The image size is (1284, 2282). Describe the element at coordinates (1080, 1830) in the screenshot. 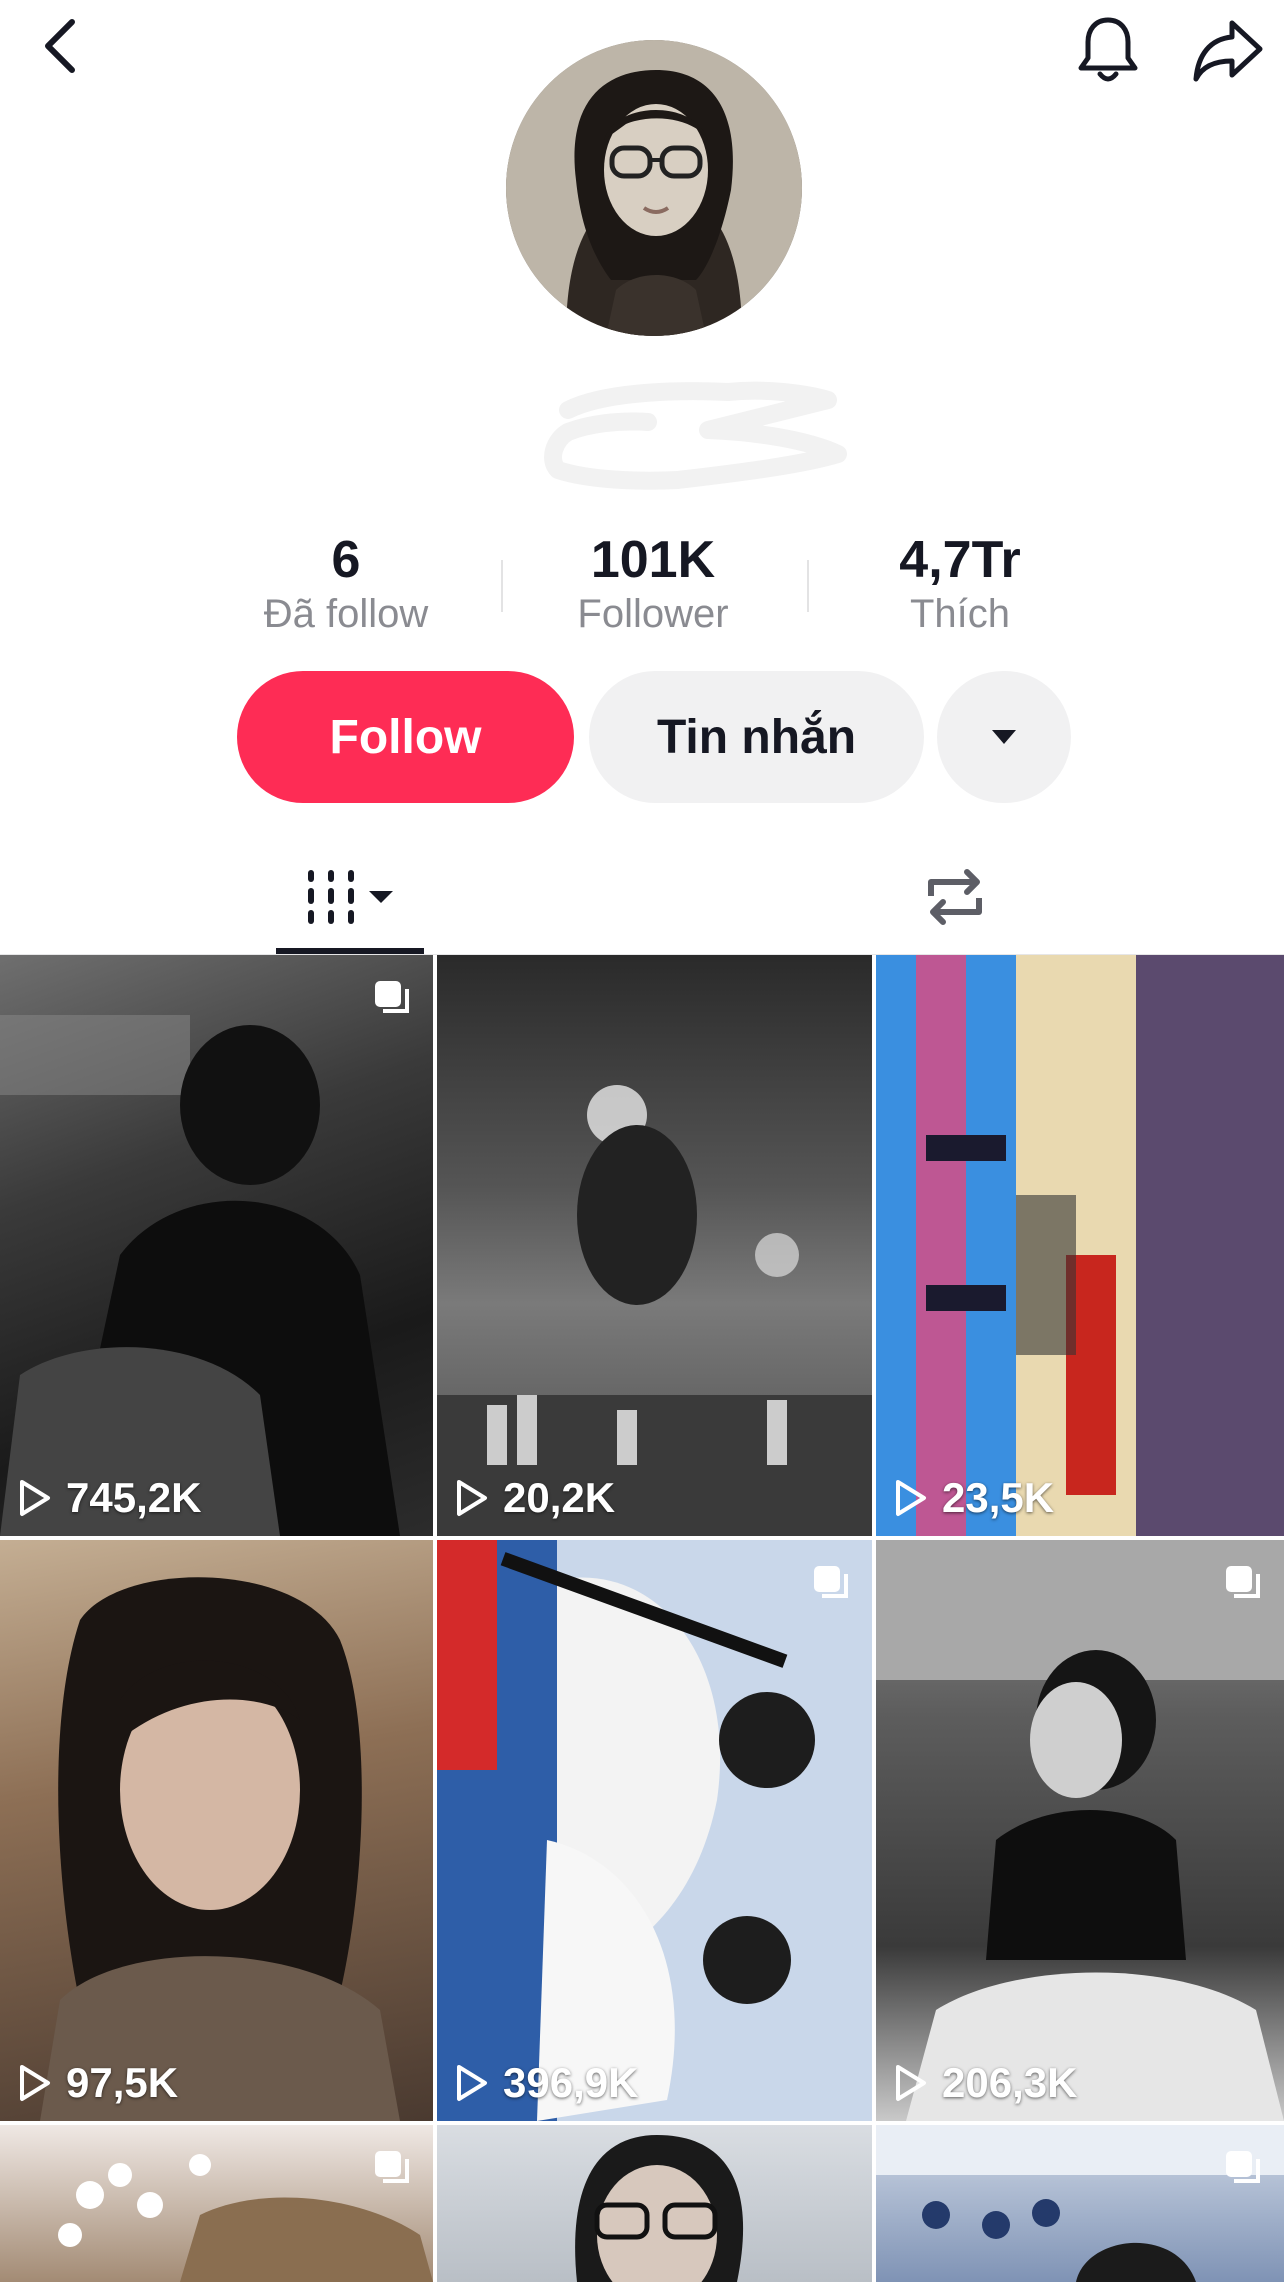

I see `video-thumbnail: 206,3K` at that location.